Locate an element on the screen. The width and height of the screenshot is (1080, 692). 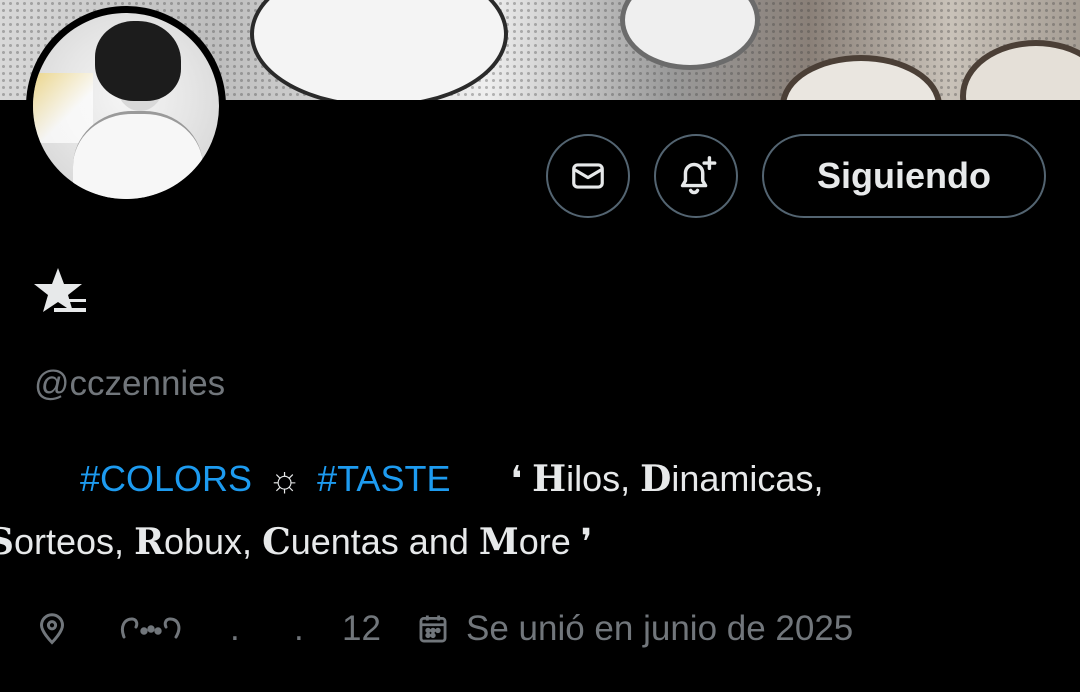
display-name: ★ is located at coordinates (64, 294).